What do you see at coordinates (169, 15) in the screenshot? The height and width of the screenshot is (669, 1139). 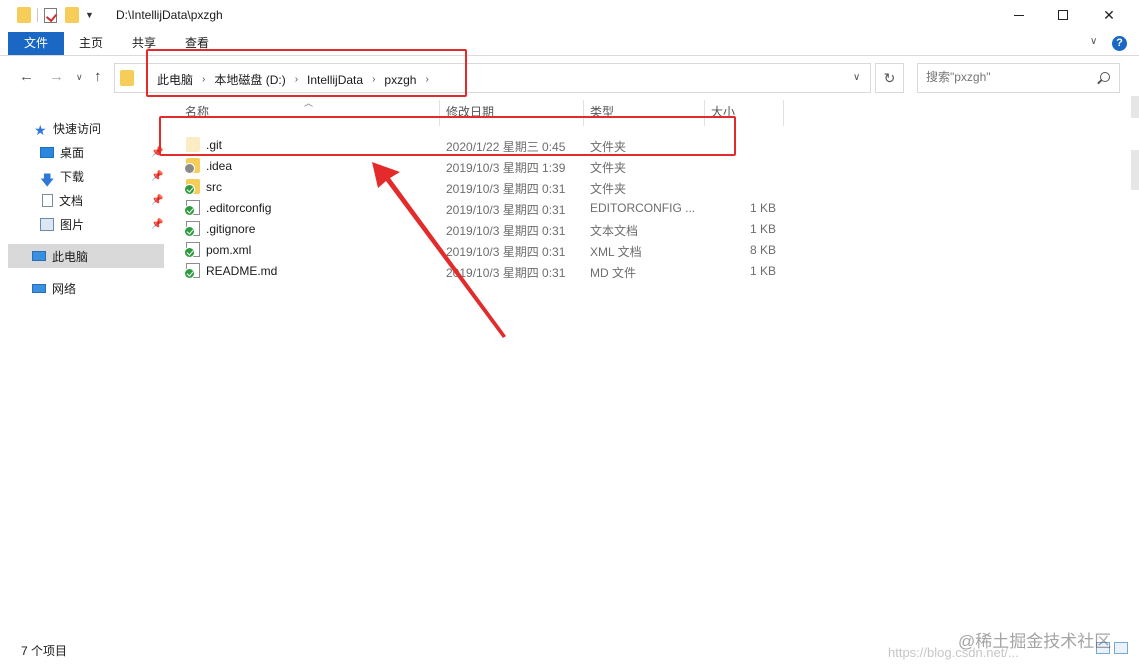 I see `window-title: D:\IntellijData\pxzgh` at bounding box center [169, 15].